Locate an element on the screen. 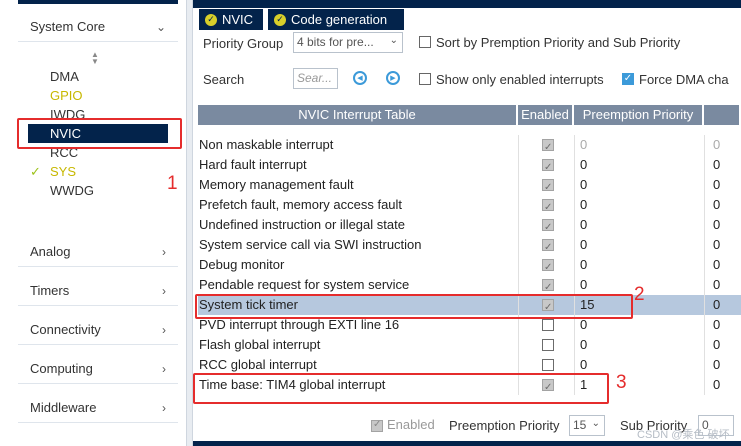  table-row: RCC global interrupt 0 0 is located at coordinates (469, 365).